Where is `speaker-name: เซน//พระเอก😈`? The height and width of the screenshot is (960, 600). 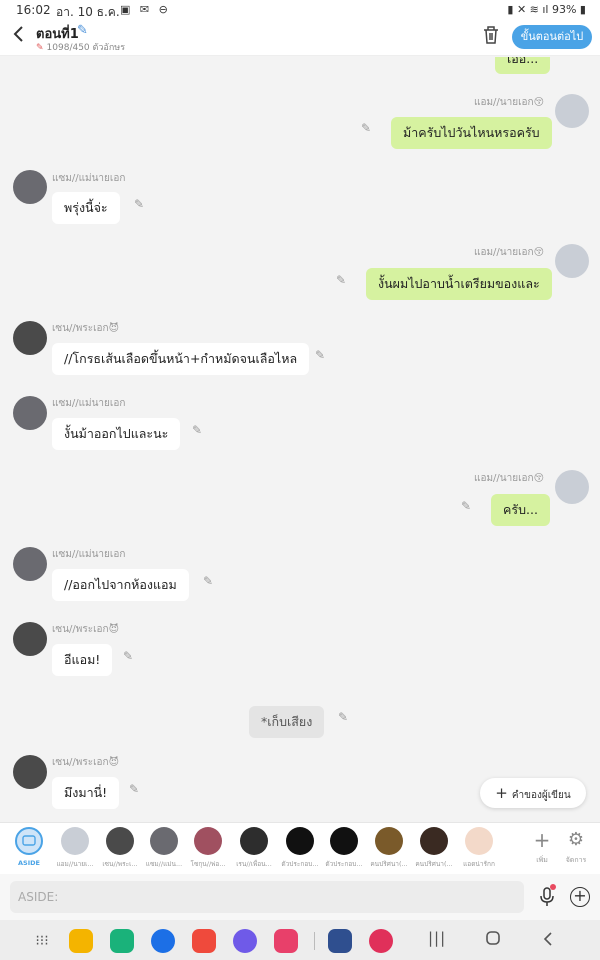 speaker-name: เซน//พระเอก😈 is located at coordinates (86, 328).